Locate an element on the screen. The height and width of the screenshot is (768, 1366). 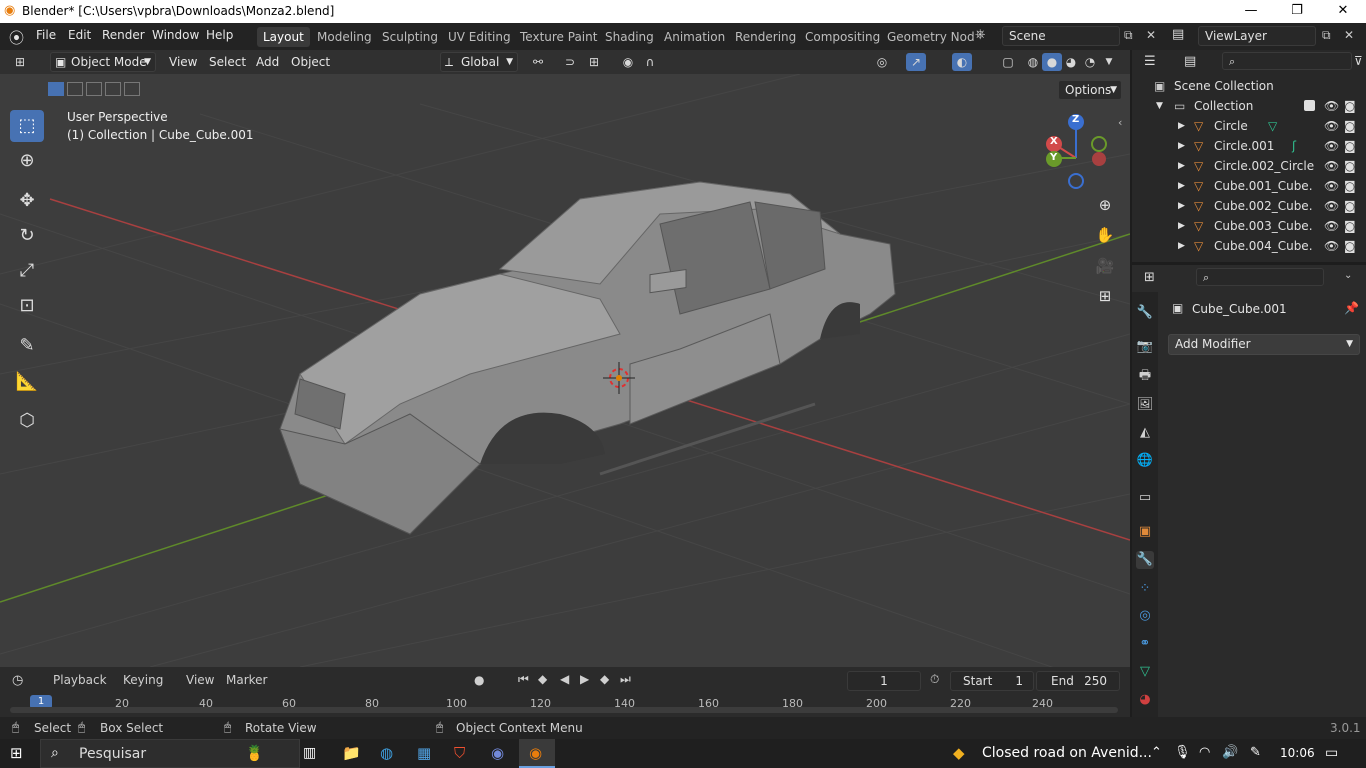
timeline-menu-view: View is located at coordinates (200, 680).